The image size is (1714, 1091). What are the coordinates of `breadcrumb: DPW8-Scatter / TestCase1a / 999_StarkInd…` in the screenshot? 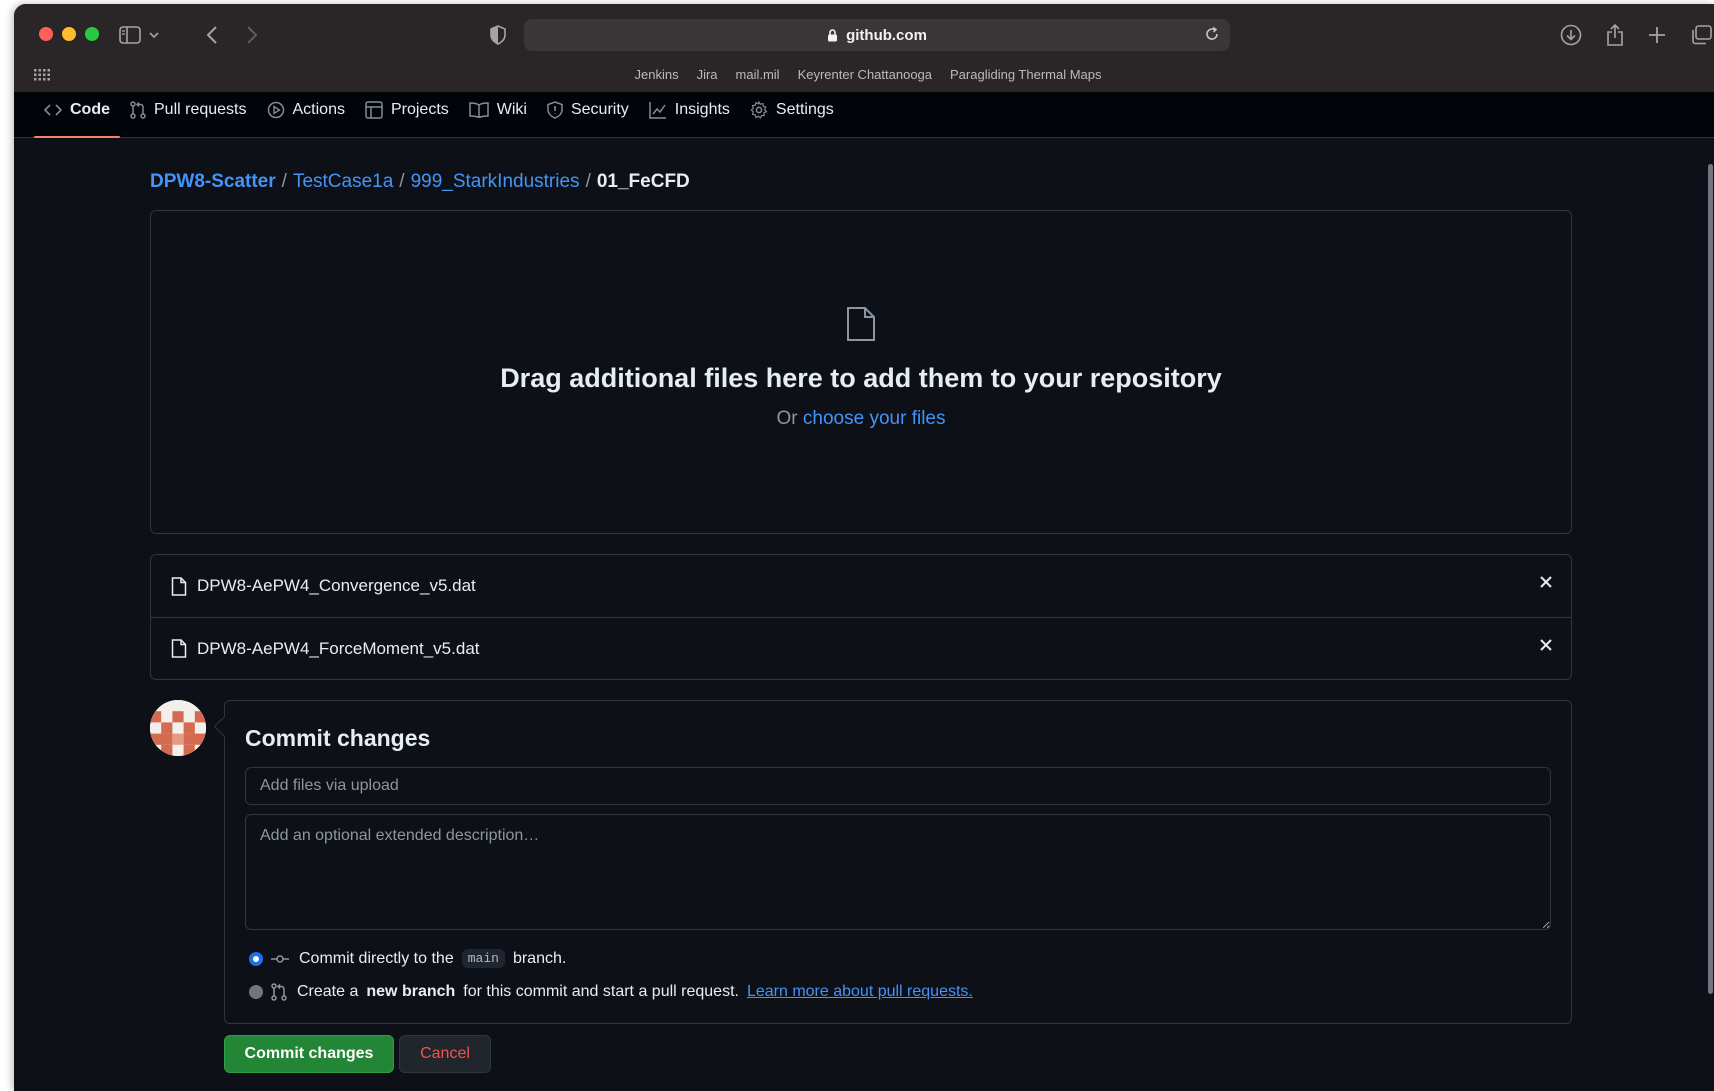 It's located at (420, 182).